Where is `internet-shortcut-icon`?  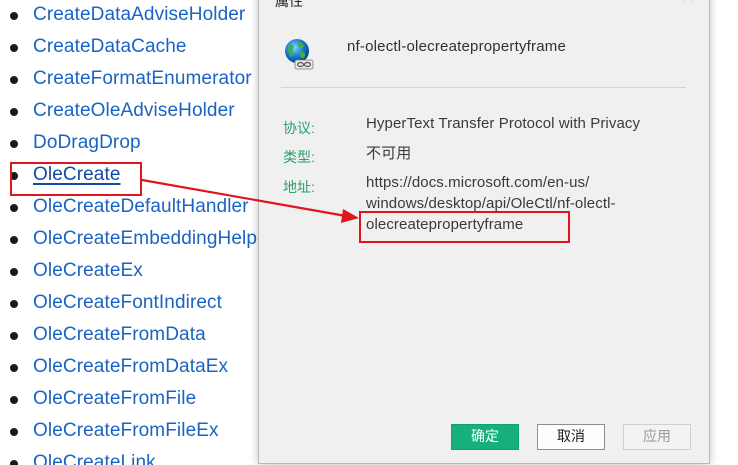 internet-shortcut-icon is located at coordinates (299, 54).